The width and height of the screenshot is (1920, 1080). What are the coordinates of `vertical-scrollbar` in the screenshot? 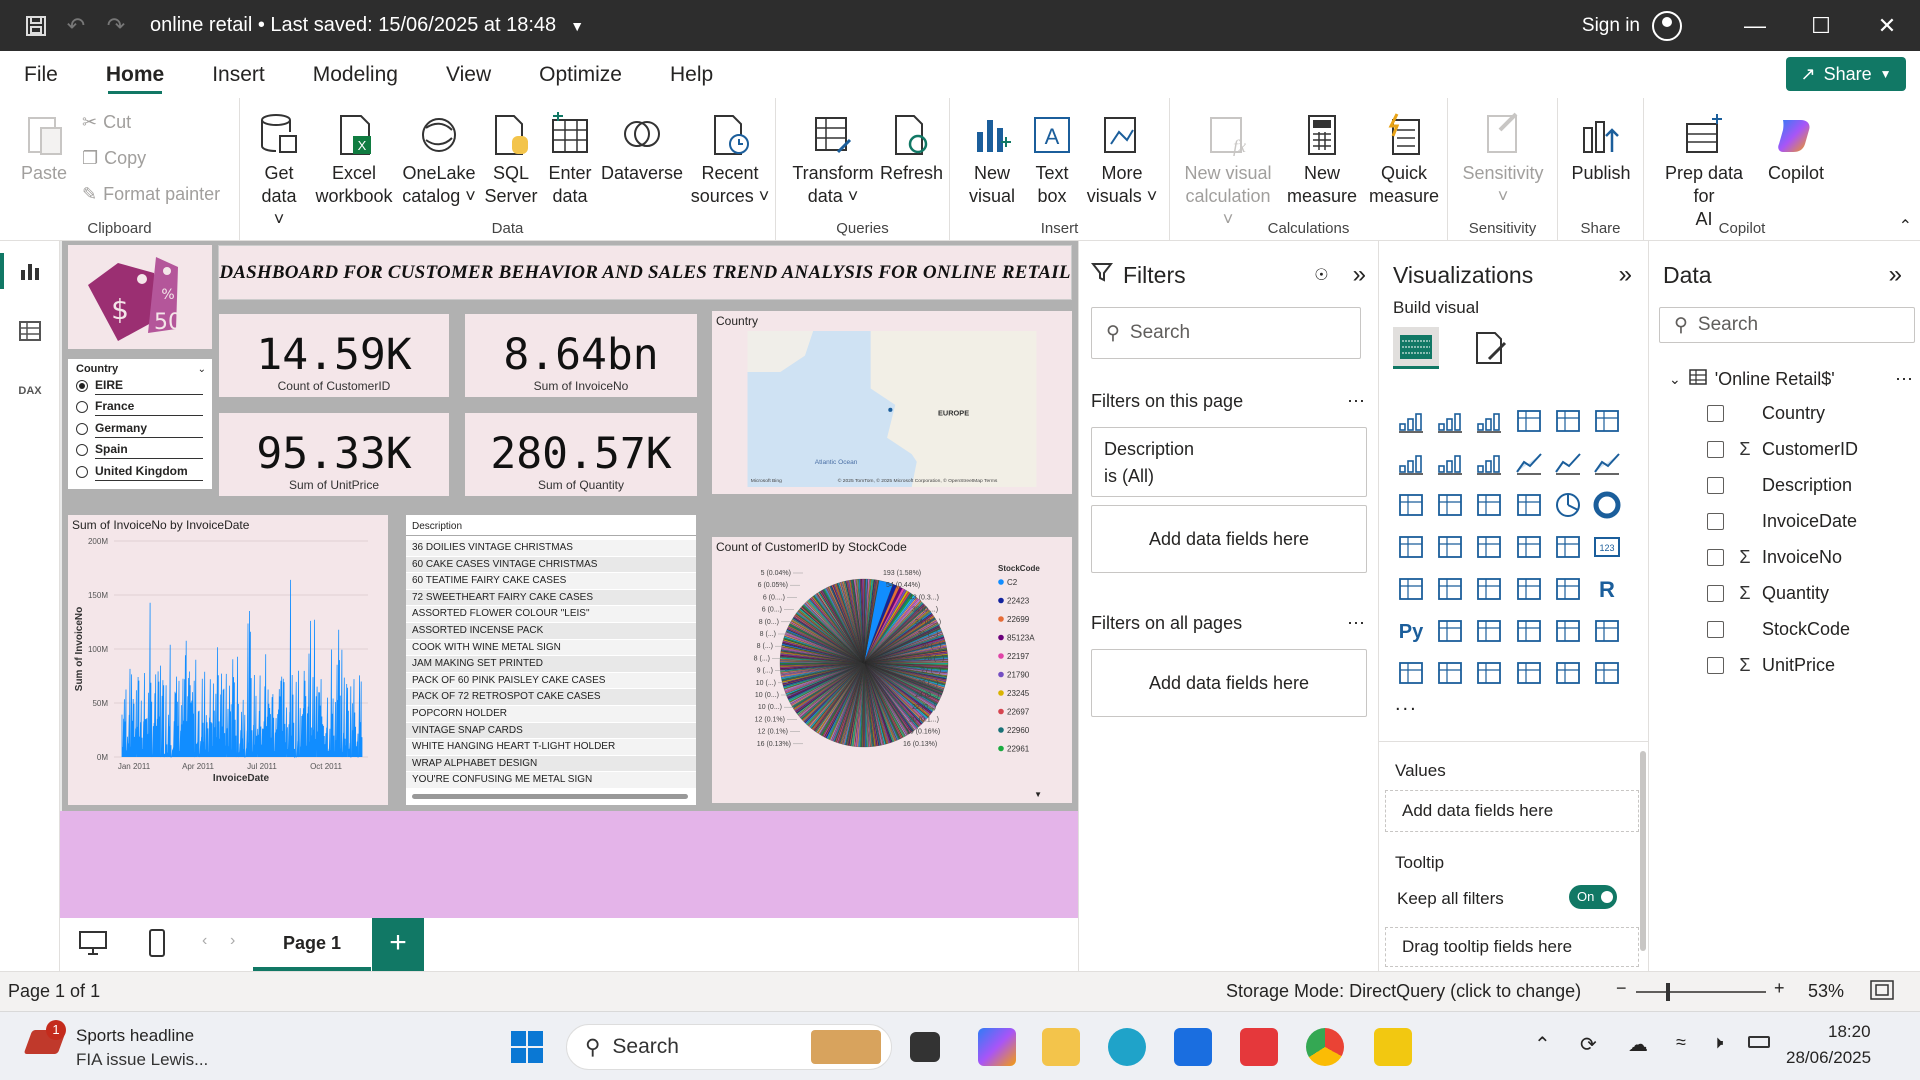 It's located at (1643, 851).